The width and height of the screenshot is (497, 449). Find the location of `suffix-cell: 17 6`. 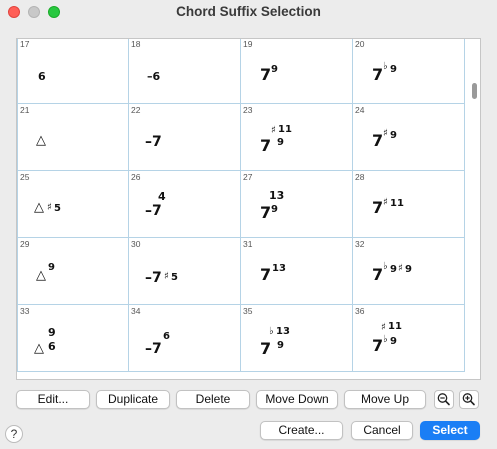

suffix-cell: 17 6 is located at coordinates (73, 71).